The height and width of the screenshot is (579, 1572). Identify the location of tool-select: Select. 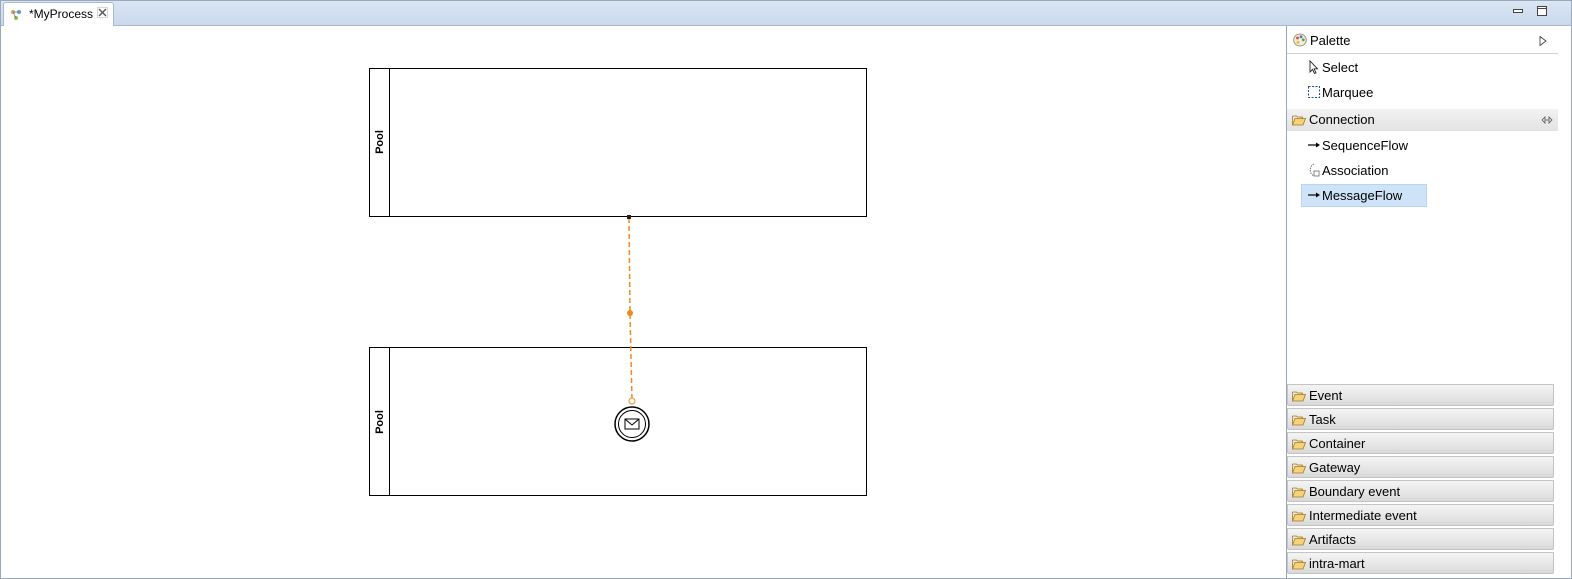
(1367, 67).